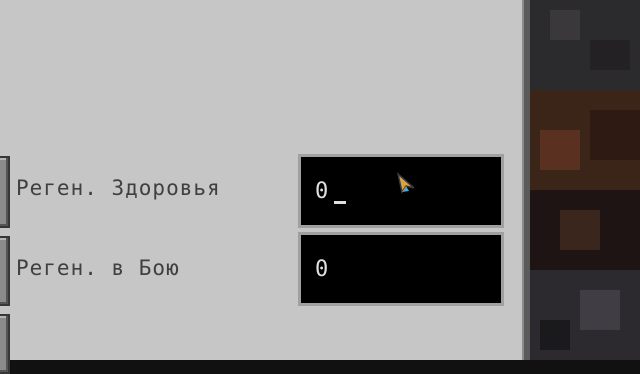  What do you see at coordinates (98, 268) in the screenshot?
I see `combat-regen-label: Реген. в Бою` at bounding box center [98, 268].